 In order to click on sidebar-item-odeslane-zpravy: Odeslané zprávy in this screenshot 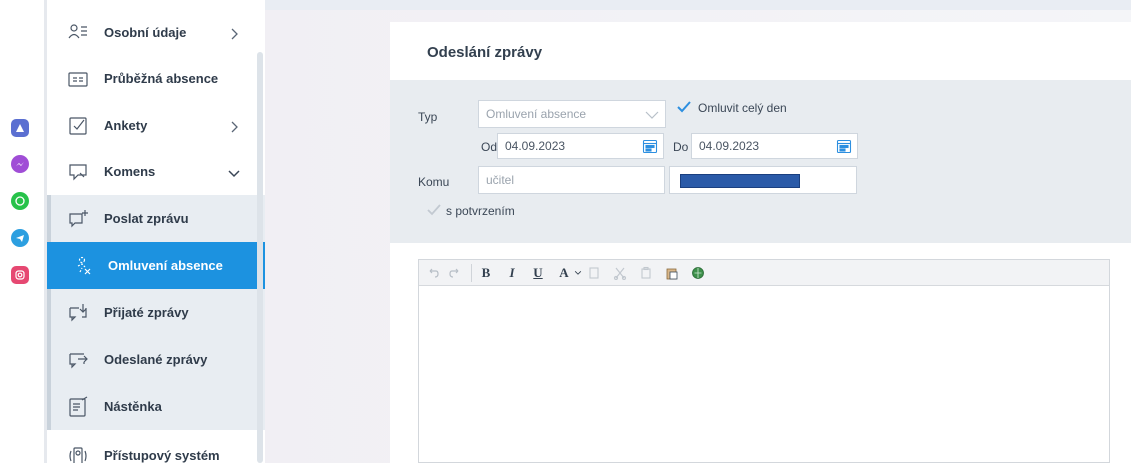, I will do `click(156, 359)`.